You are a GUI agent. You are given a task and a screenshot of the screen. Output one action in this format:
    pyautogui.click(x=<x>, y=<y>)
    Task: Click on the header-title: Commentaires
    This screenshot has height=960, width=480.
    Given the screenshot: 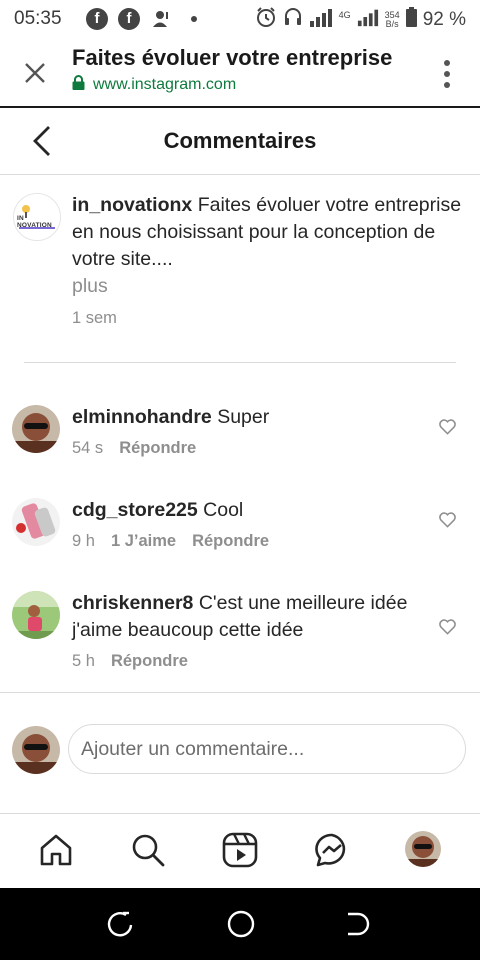 What is the action you would take?
    pyautogui.click(x=240, y=140)
    